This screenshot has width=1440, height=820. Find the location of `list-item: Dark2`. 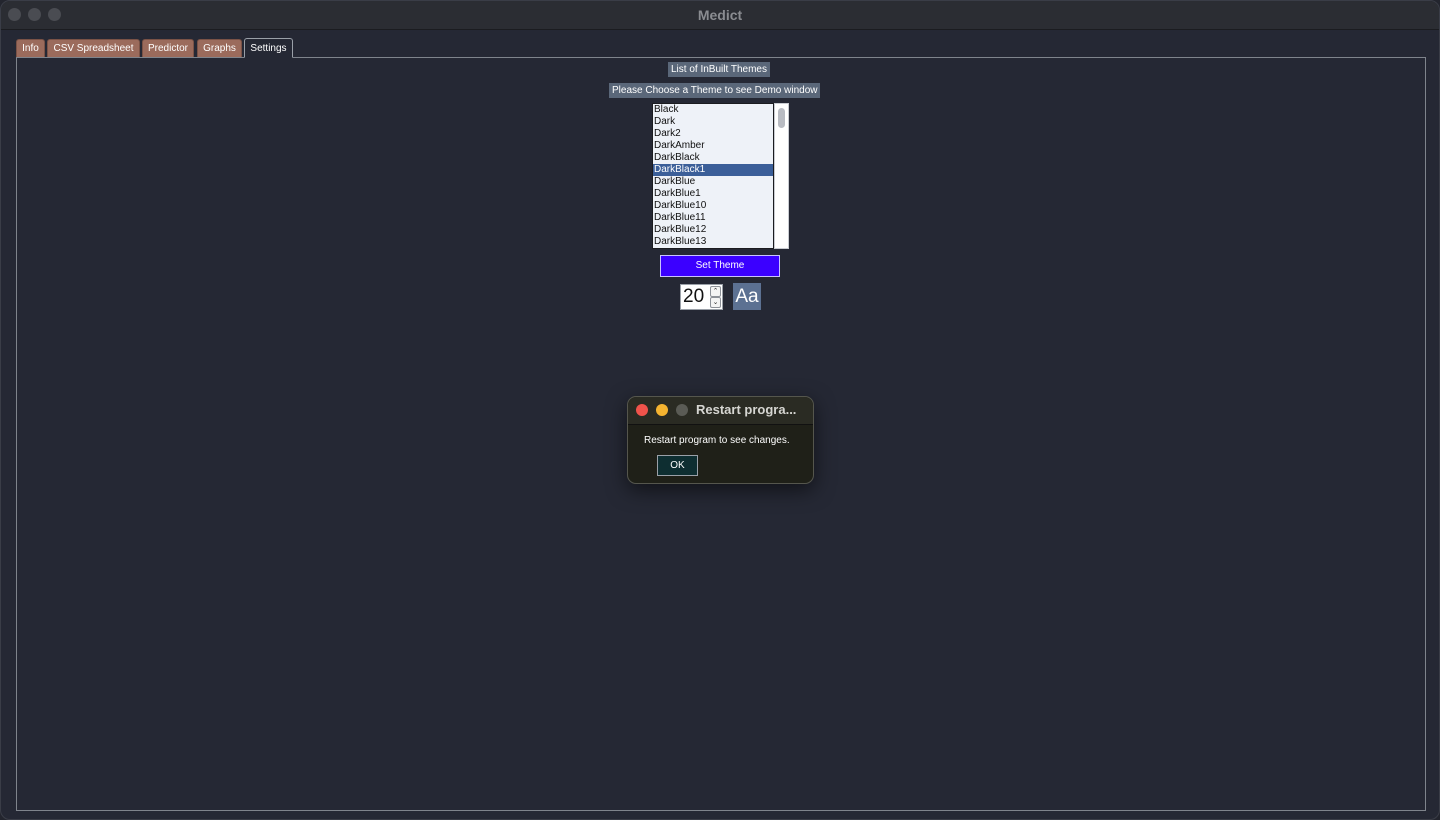

list-item: Dark2 is located at coordinates (713, 134).